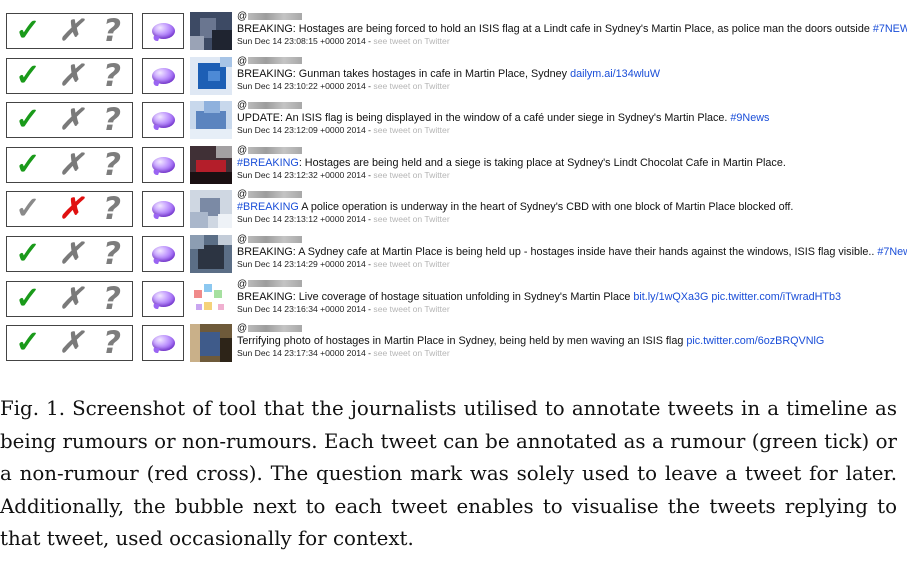 The image size is (907, 564). Describe the element at coordinates (755, 341) in the screenshot. I see `tweet-link: pic.twitter.com/6ozBRQVNlG` at that location.